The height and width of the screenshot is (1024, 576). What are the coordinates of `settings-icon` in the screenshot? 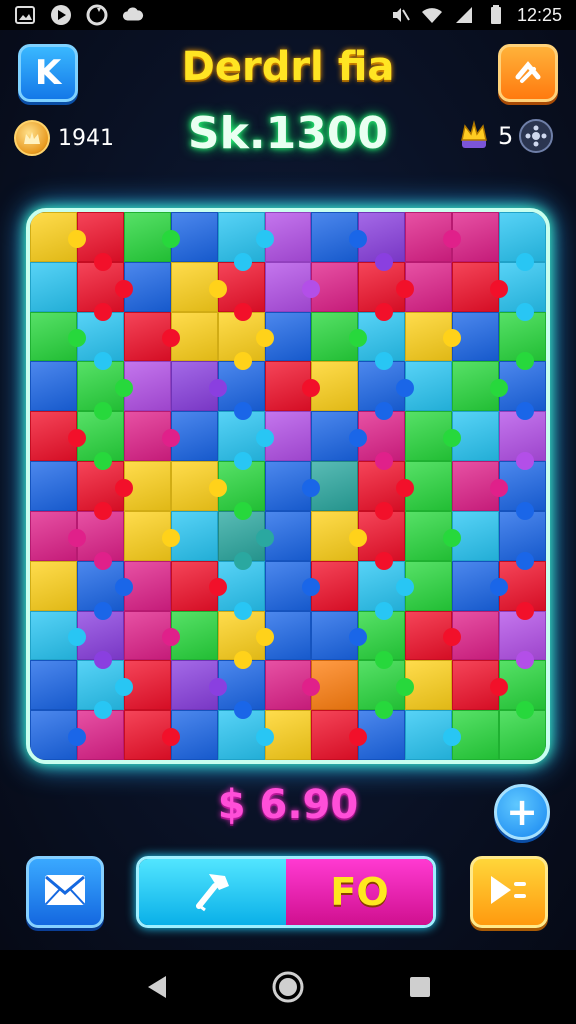 It's located at (536, 136).